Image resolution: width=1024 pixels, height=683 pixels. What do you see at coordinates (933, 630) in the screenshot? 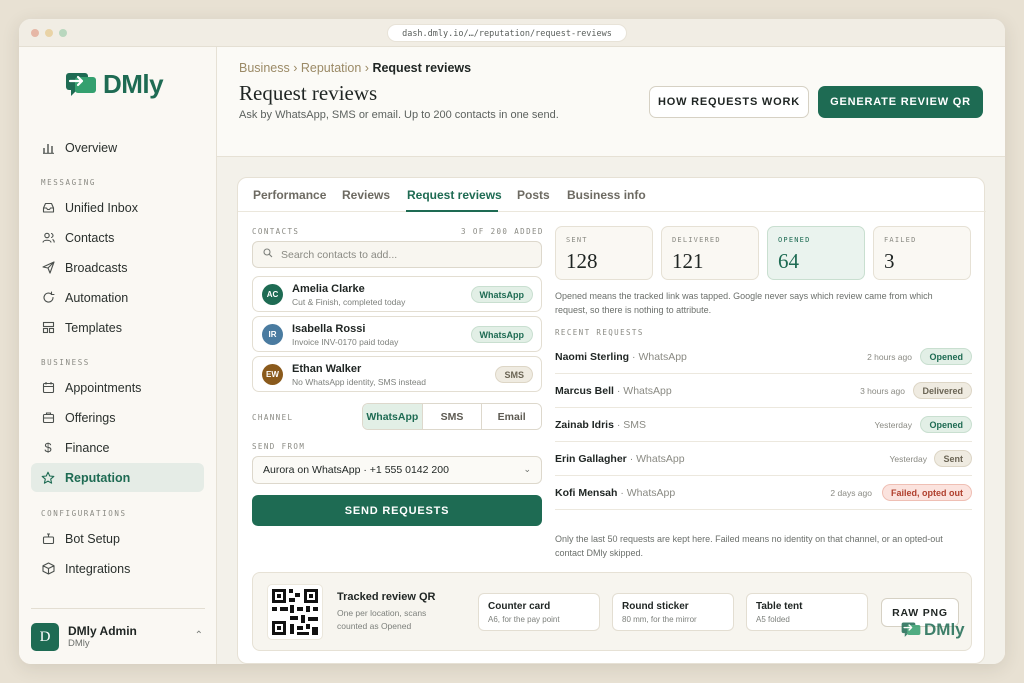
I see `watermark-logo: DMly` at bounding box center [933, 630].